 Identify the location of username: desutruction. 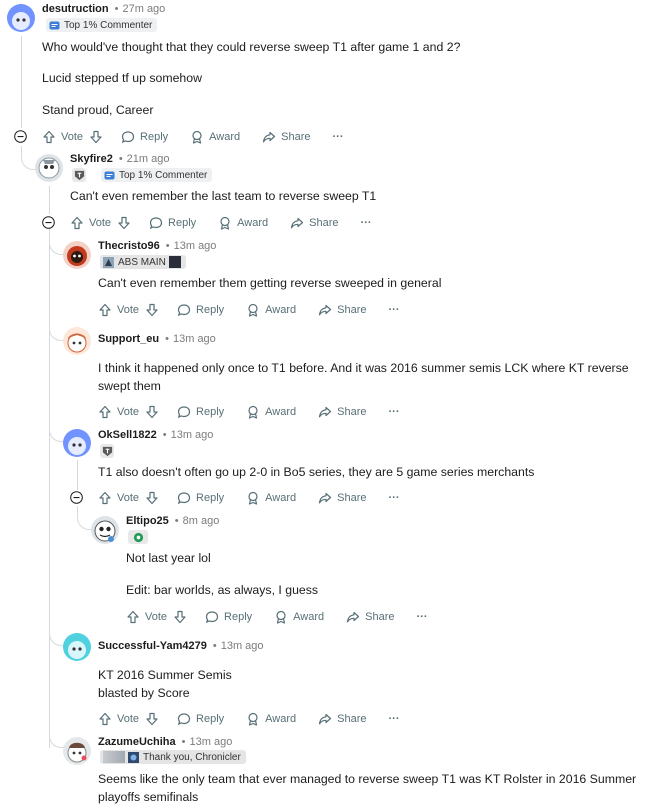
(75, 9).